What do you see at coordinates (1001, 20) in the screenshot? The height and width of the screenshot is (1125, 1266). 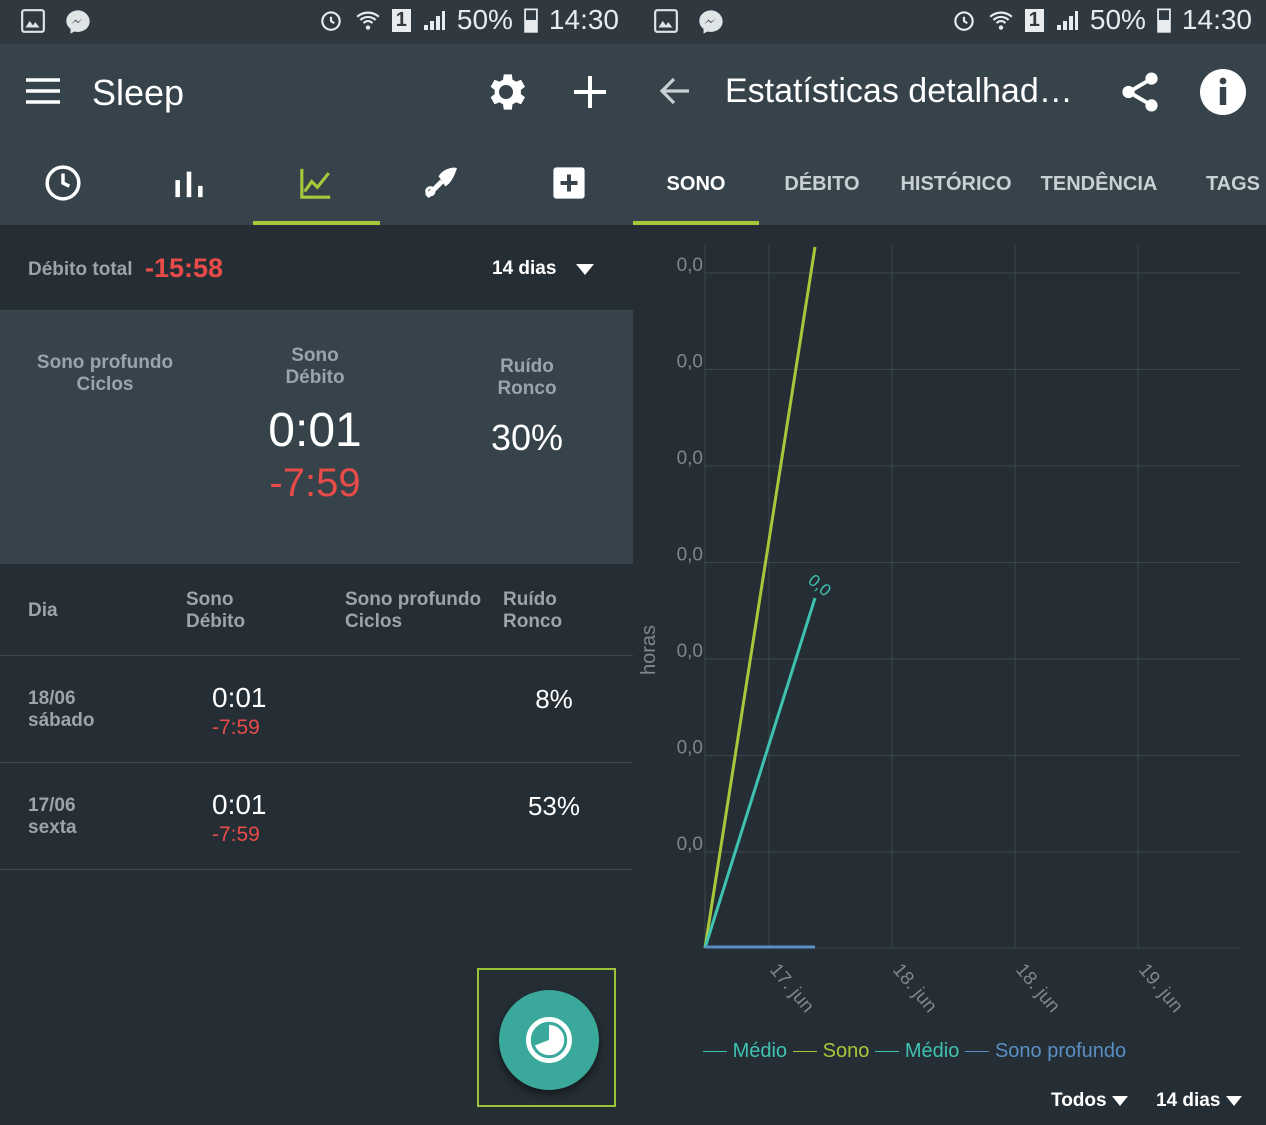 I see `wifi-icon` at bounding box center [1001, 20].